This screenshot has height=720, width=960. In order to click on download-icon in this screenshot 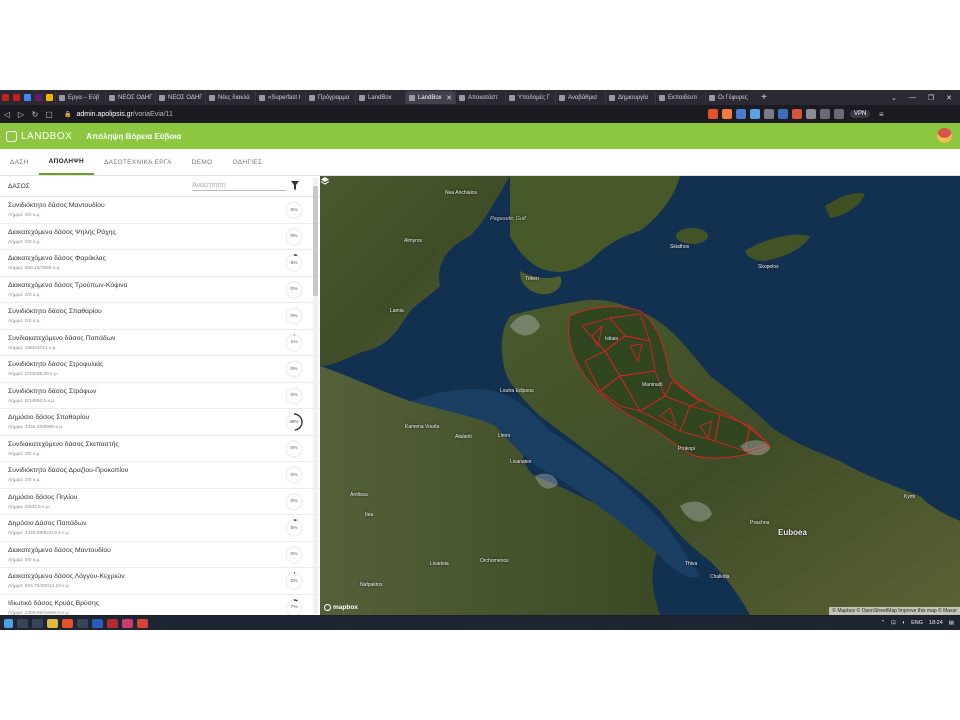, I will do `click(825, 114)`.